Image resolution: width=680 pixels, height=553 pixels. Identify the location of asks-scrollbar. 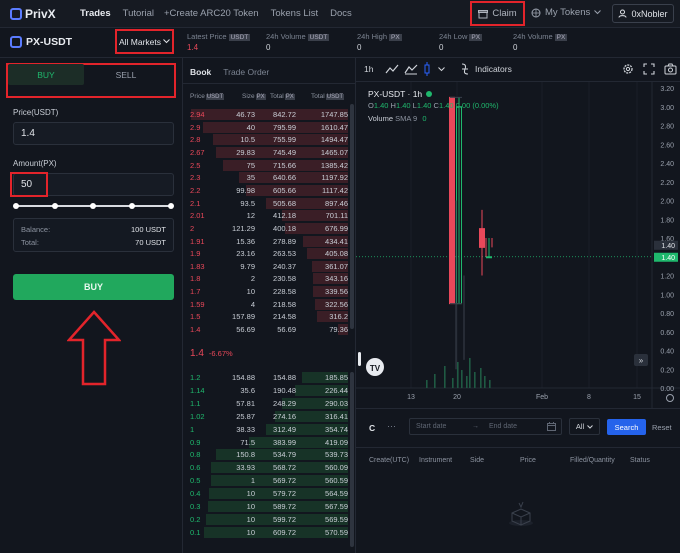
(352, 216).